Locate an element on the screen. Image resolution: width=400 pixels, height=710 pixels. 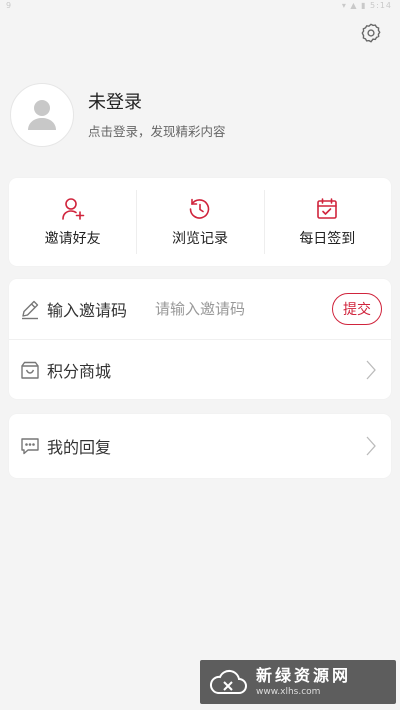
watermark: 新绿资源网 www.xlhs.com is located at coordinates (298, 682).